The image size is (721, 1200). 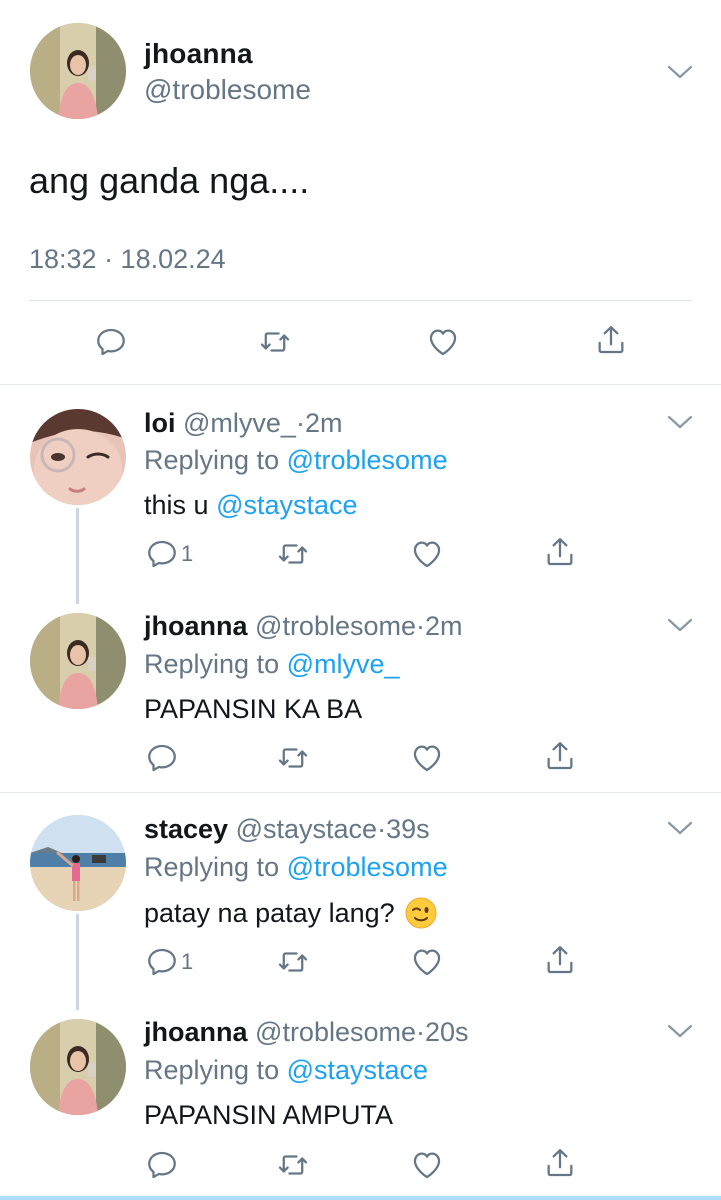 I want to click on reply-time: 20s, so click(x=447, y=1032).